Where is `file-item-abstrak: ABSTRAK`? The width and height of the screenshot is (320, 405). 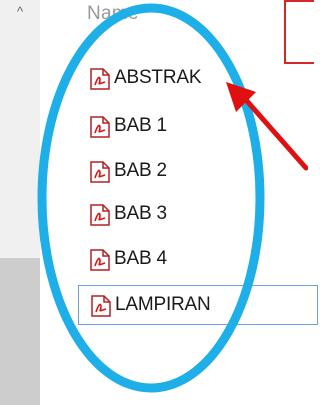
file-item-abstrak: ABSTRAK is located at coordinates (198, 78).